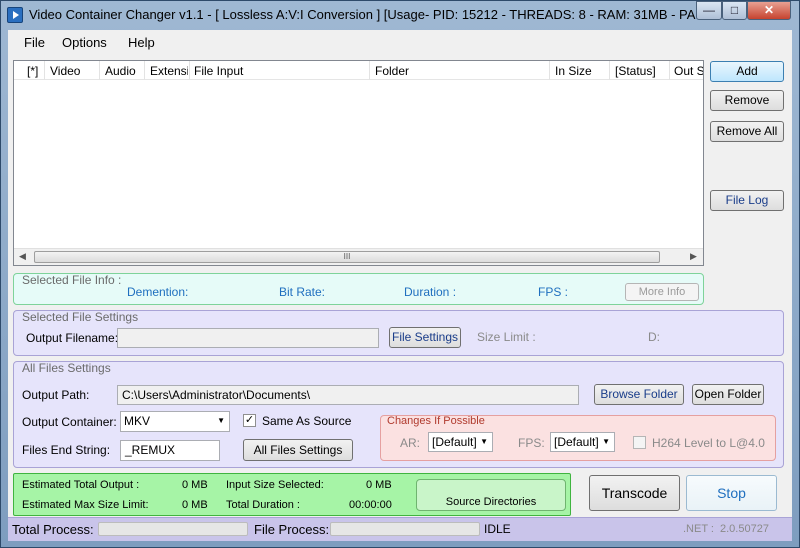 Image resolution: width=800 pixels, height=548 pixels. What do you see at coordinates (85, 505) in the screenshot?
I see `estimated-max-size-label: Estimated Max Size Limit:` at bounding box center [85, 505].